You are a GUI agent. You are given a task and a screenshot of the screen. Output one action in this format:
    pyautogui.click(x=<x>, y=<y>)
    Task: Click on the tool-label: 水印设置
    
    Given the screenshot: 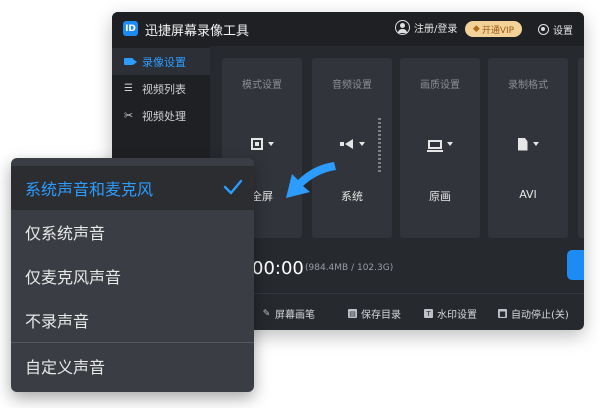 What is the action you would take?
    pyautogui.click(x=457, y=315)
    